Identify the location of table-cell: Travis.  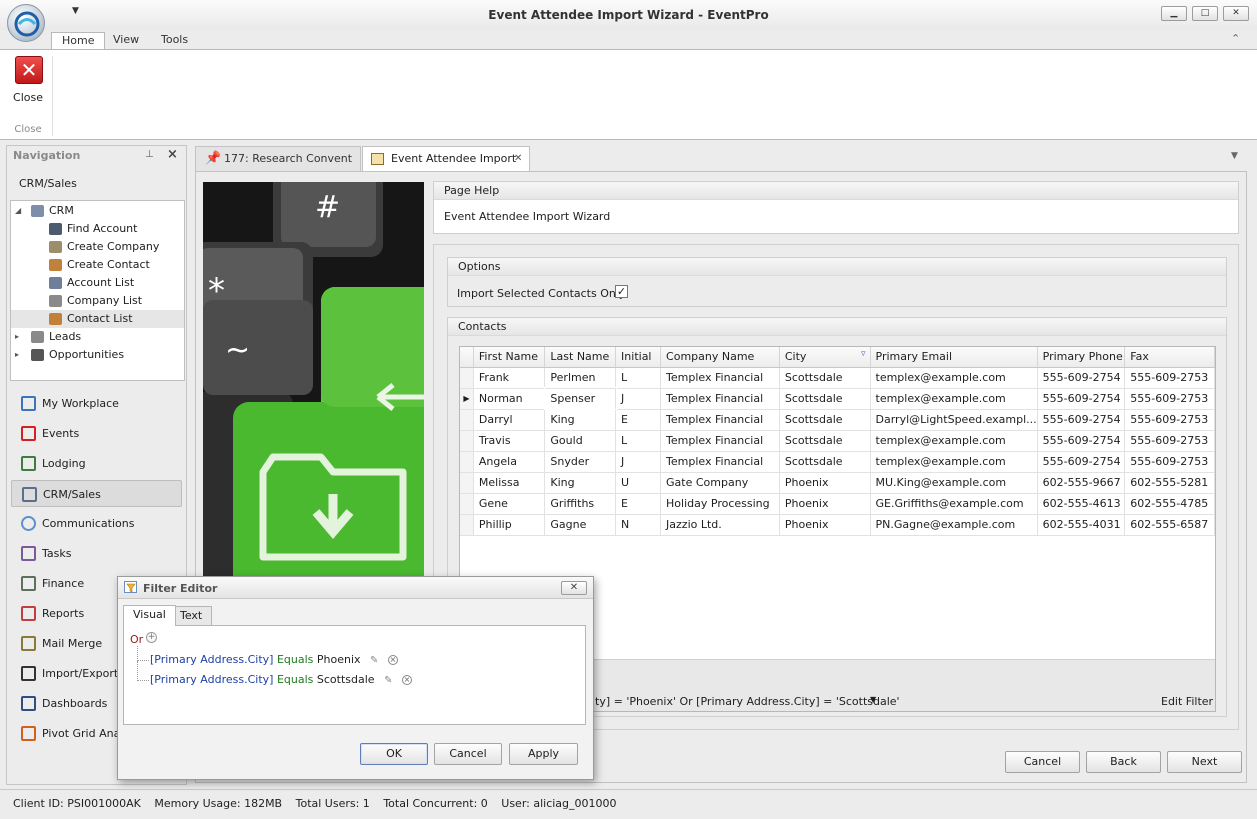
(509, 441).